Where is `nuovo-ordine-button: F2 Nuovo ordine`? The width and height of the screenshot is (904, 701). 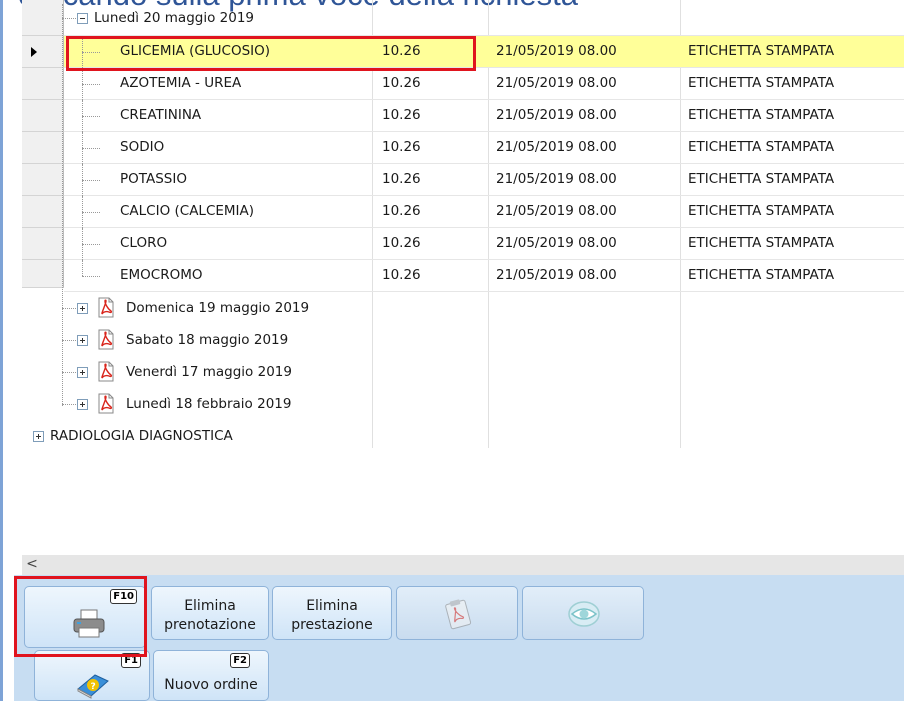
nuovo-ordine-button: F2 Nuovo ordine is located at coordinates (211, 675).